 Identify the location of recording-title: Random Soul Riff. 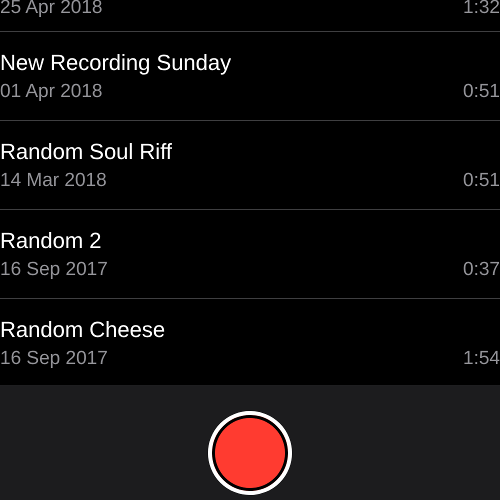
(250, 152).